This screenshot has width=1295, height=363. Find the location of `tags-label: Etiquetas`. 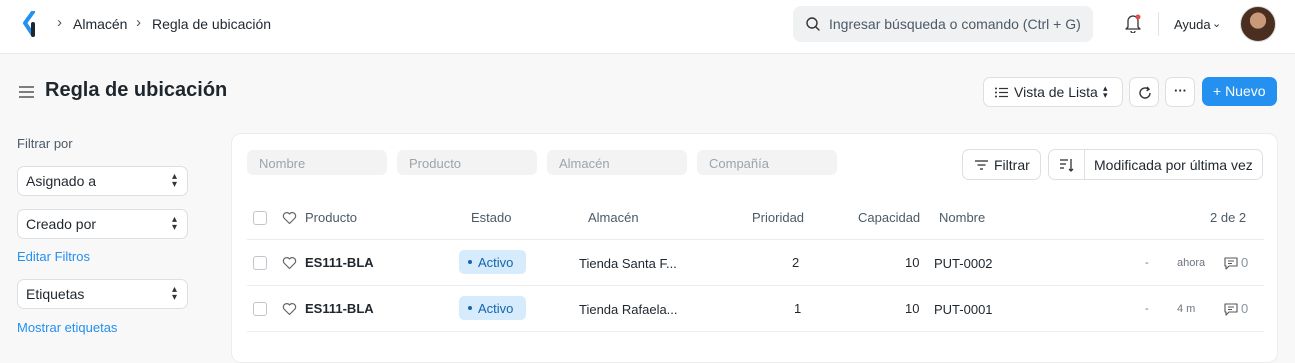

tags-label: Etiquetas is located at coordinates (55, 294).